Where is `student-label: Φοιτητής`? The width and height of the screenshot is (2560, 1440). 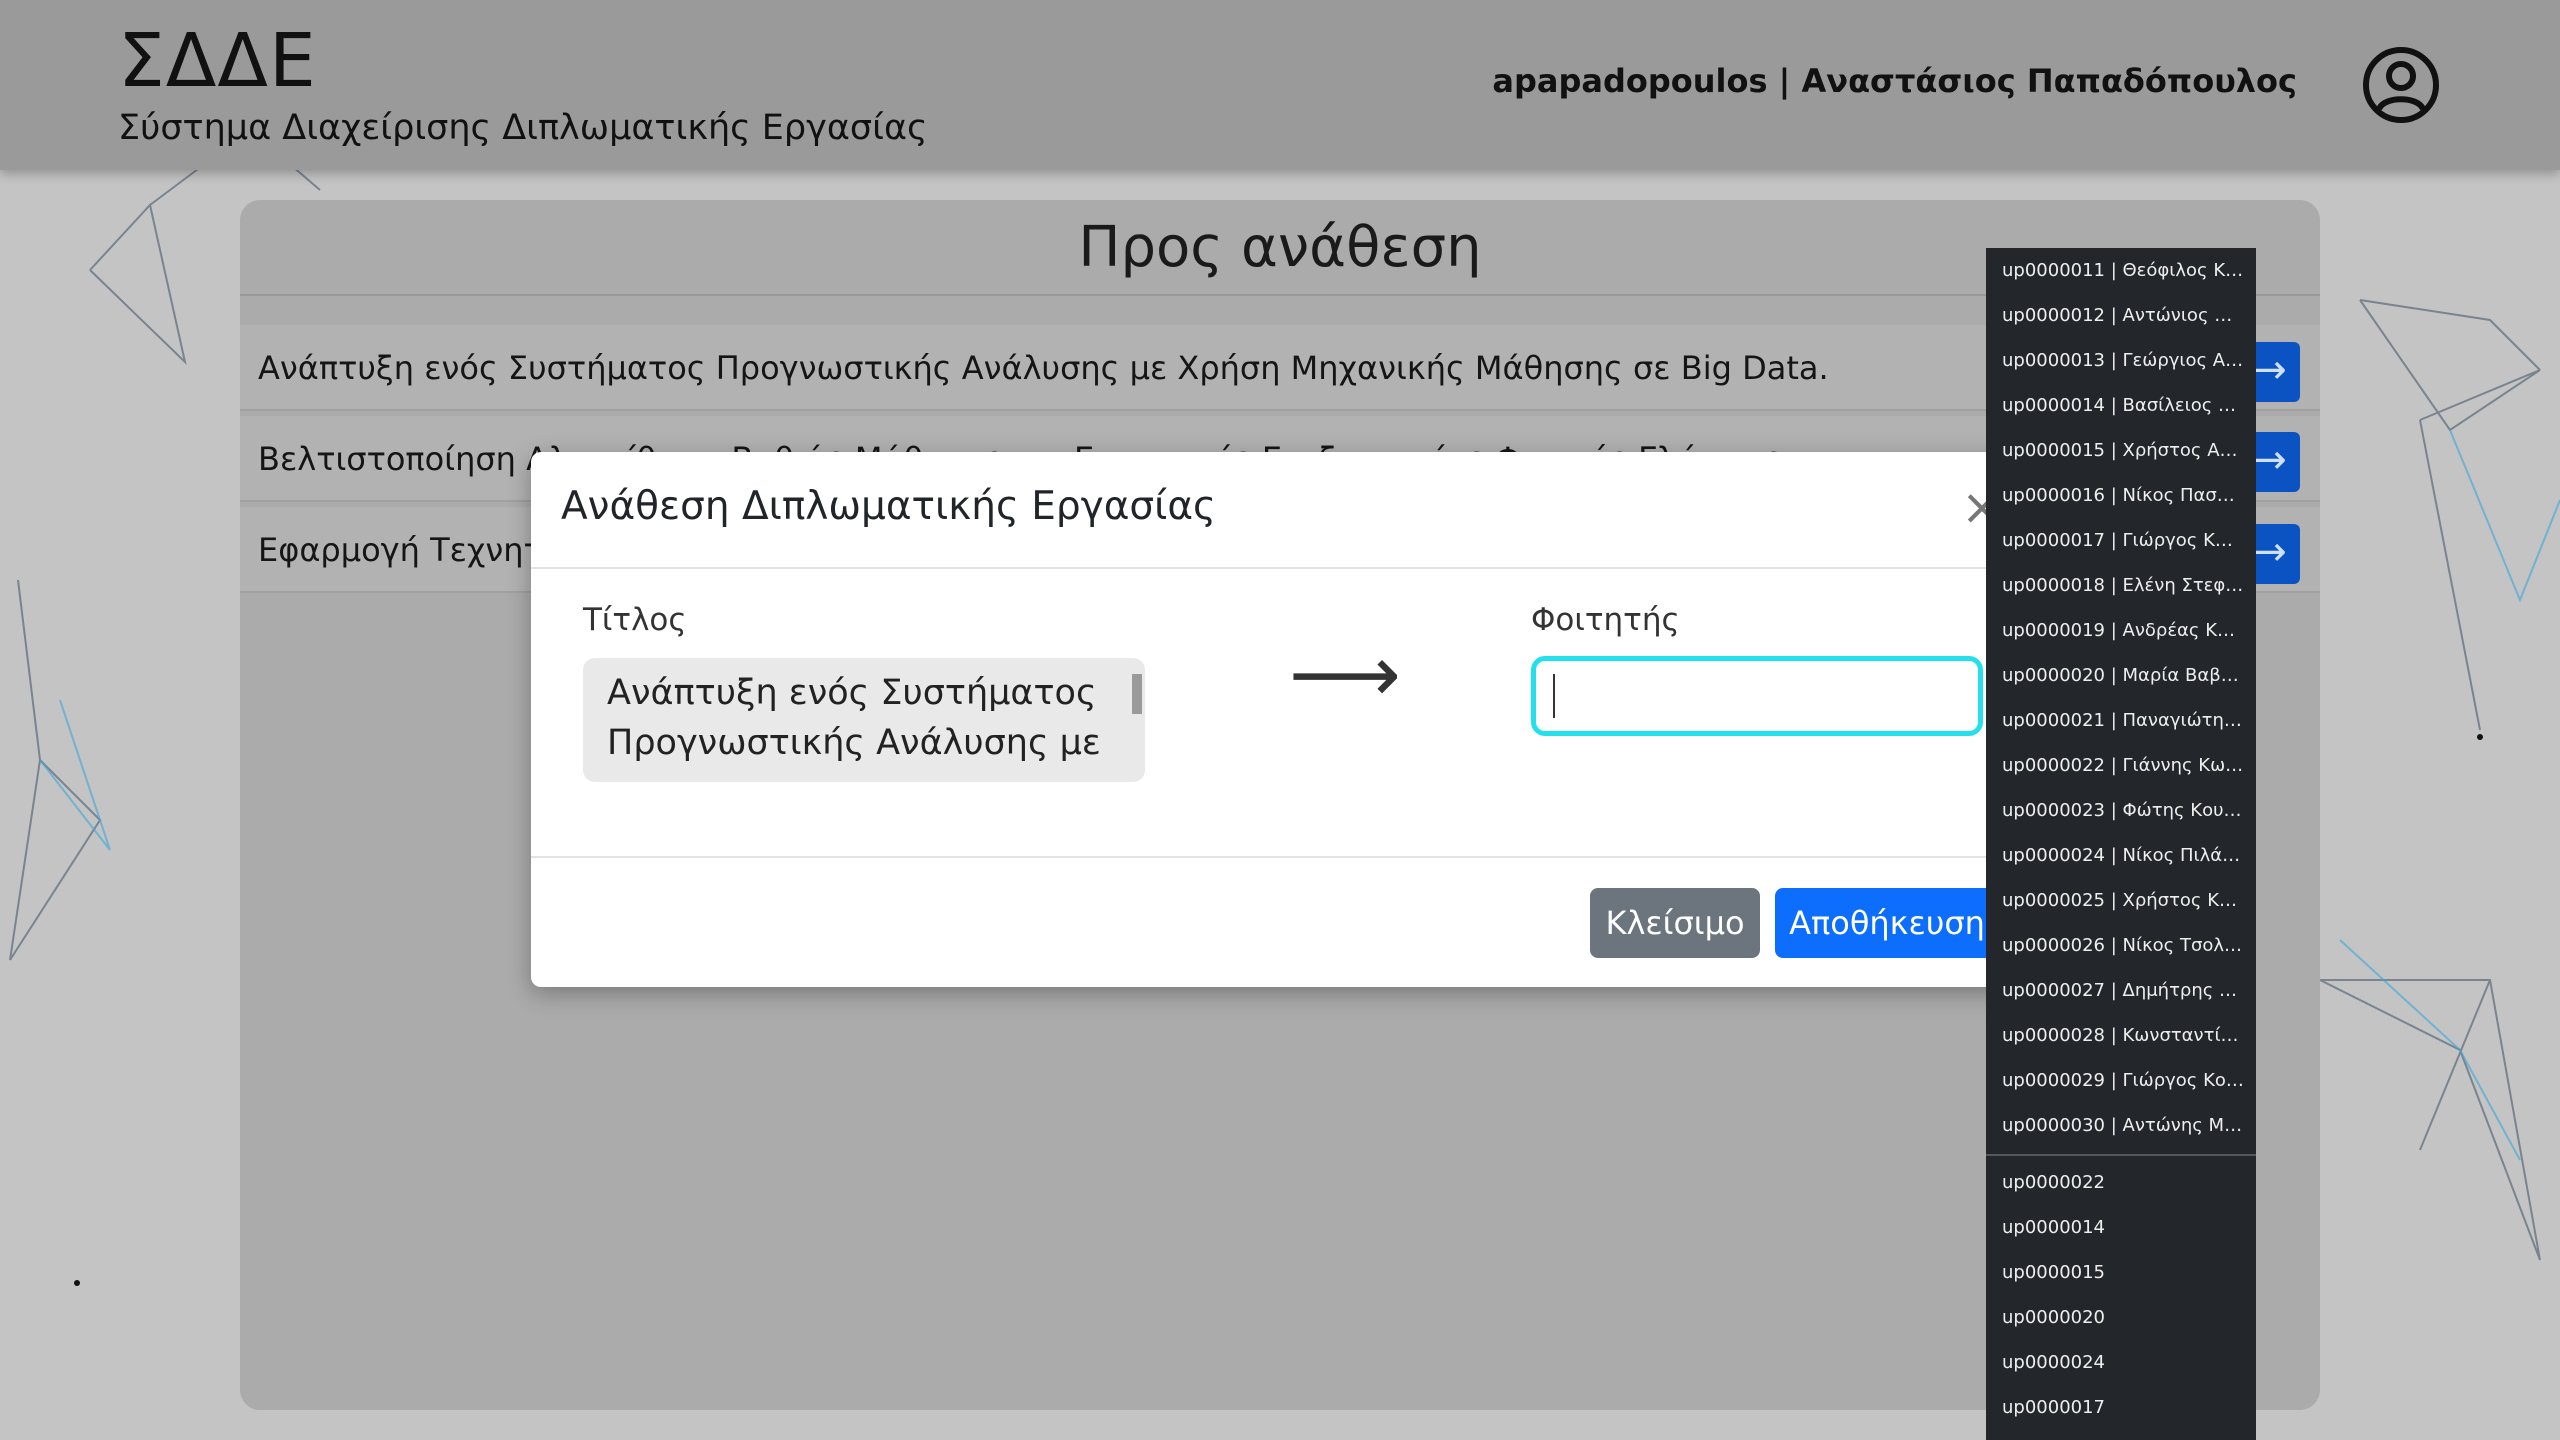
student-label: Φοιτητής is located at coordinates (1605, 620).